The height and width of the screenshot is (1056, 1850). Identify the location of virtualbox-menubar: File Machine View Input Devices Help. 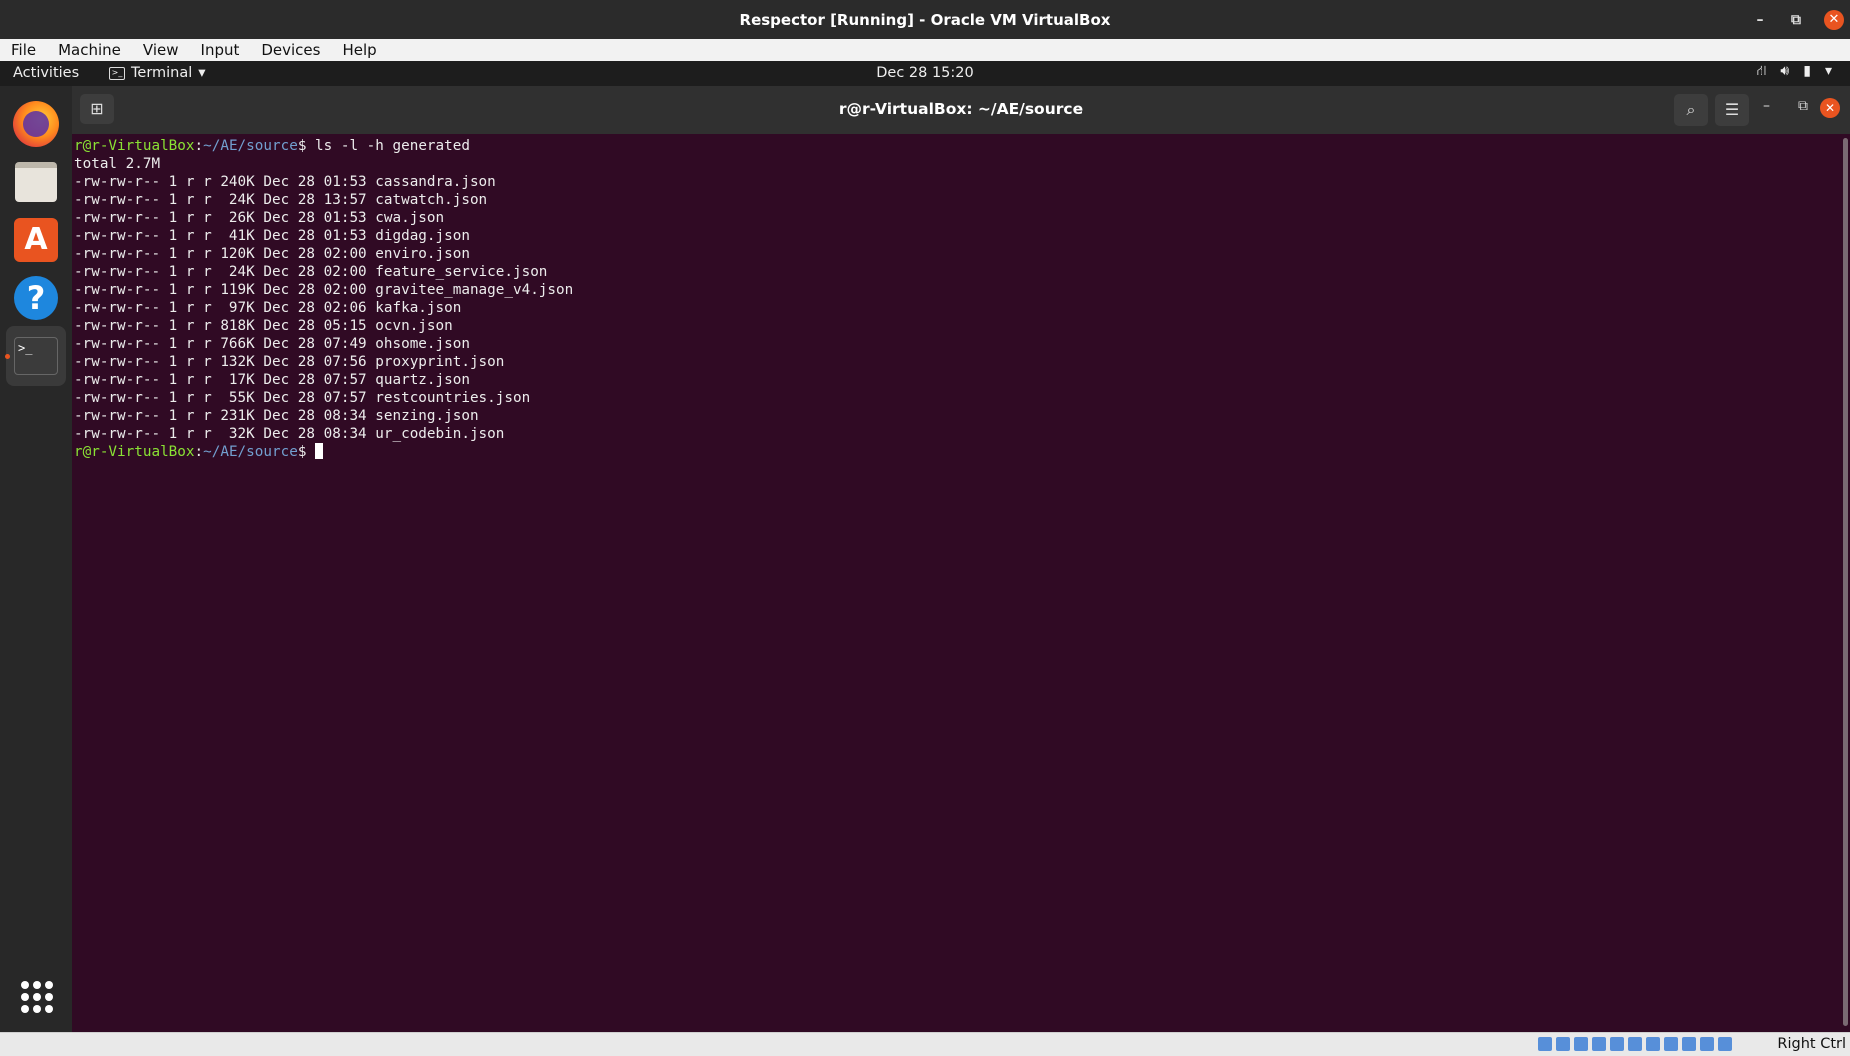
(925, 50).